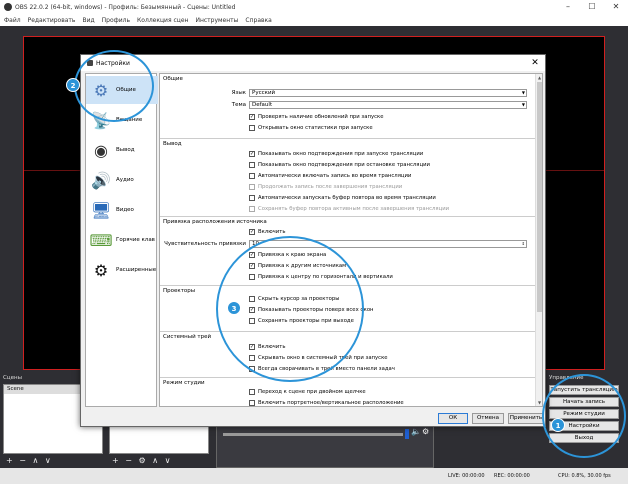  Describe the element at coordinates (388, 93) in the screenshot. I see `language-select: Русский ▼` at that location.